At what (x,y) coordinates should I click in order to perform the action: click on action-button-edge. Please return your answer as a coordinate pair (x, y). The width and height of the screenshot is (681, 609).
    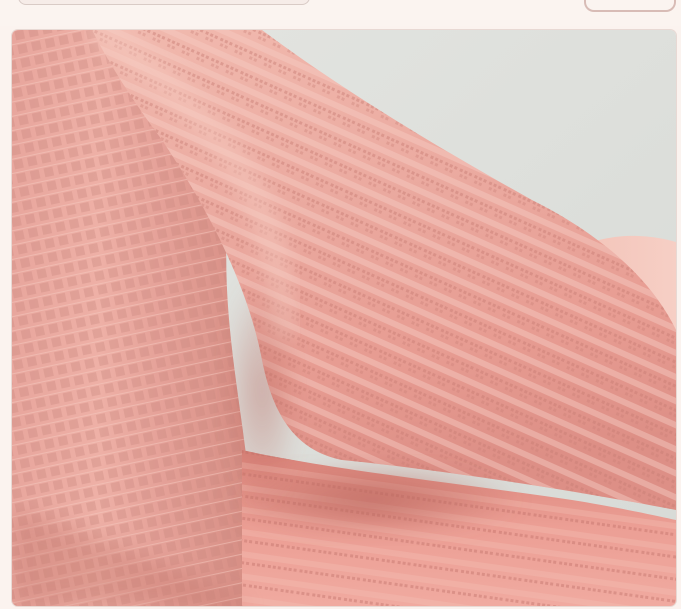
    Looking at the image, I should click on (630, 6).